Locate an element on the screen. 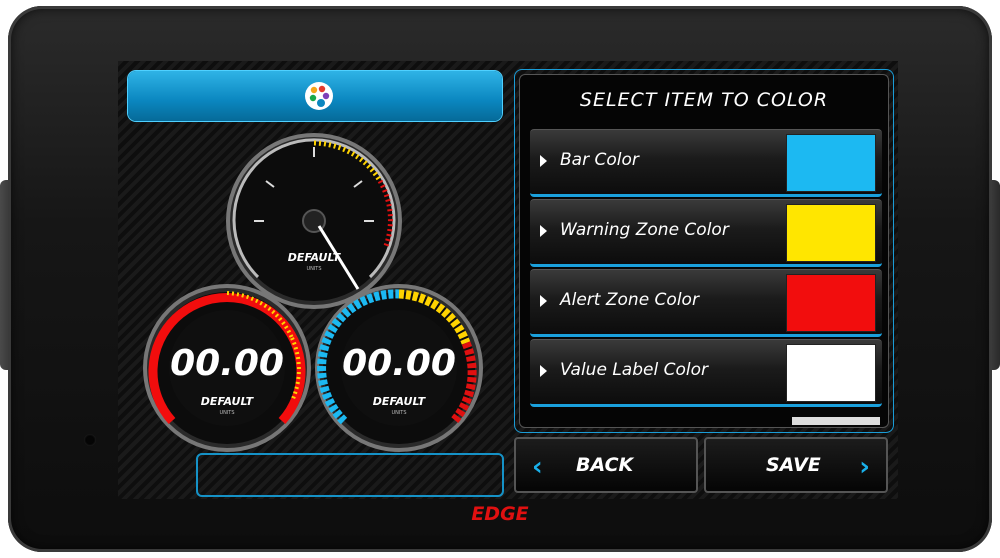  palette-icon is located at coordinates (319, 96).